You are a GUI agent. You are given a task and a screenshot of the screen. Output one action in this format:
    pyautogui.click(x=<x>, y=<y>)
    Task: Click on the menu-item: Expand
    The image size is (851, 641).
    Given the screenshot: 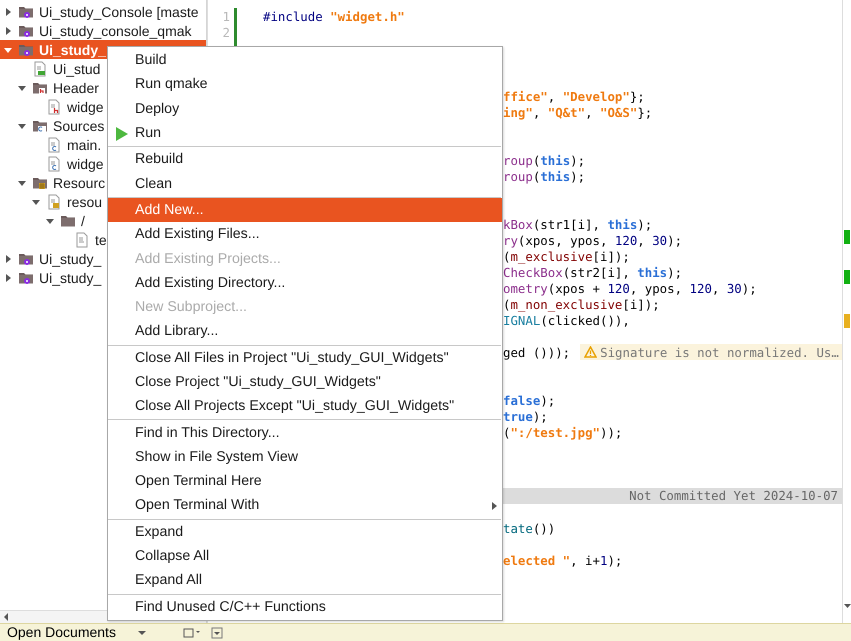 What is the action you would take?
    pyautogui.click(x=305, y=532)
    